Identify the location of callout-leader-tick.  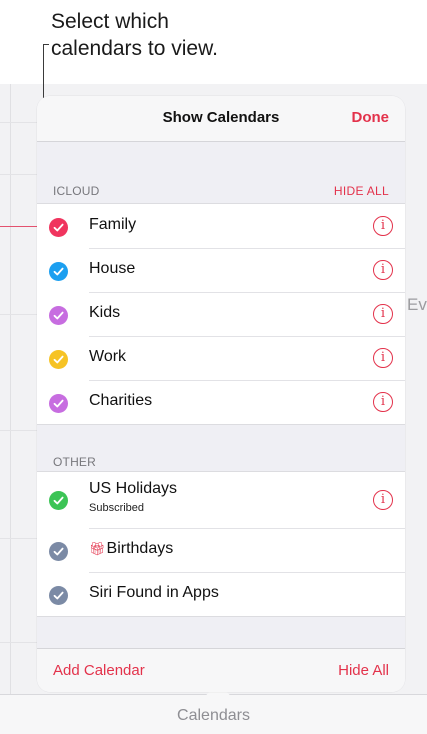
(46, 44).